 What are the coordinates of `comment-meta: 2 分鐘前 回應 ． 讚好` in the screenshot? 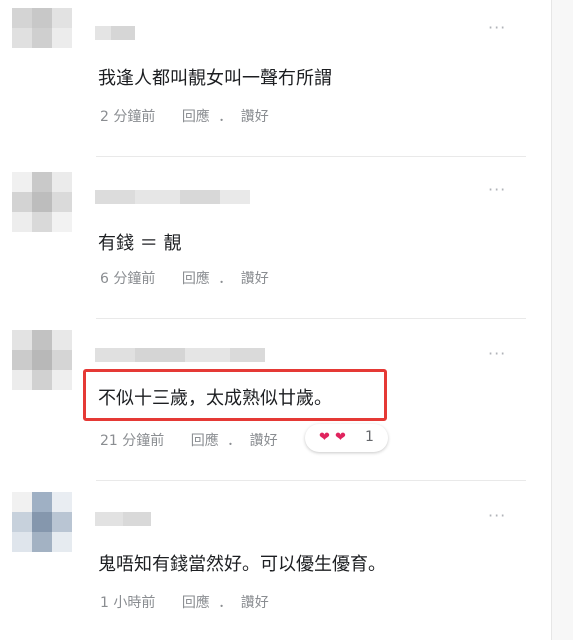 It's located at (184, 116).